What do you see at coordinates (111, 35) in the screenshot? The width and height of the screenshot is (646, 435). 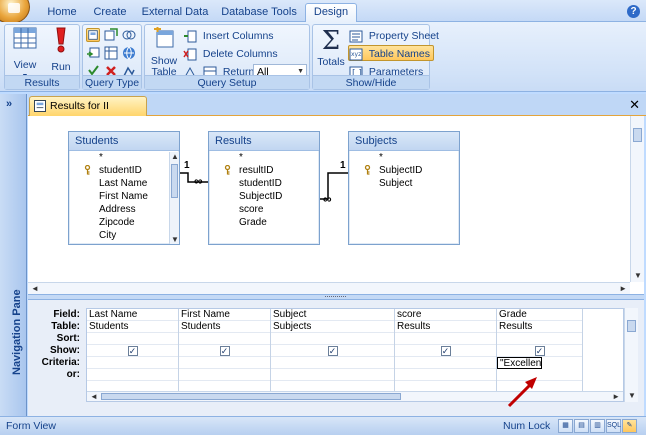 I see `make-table-query-icon` at bounding box center [111, 35].